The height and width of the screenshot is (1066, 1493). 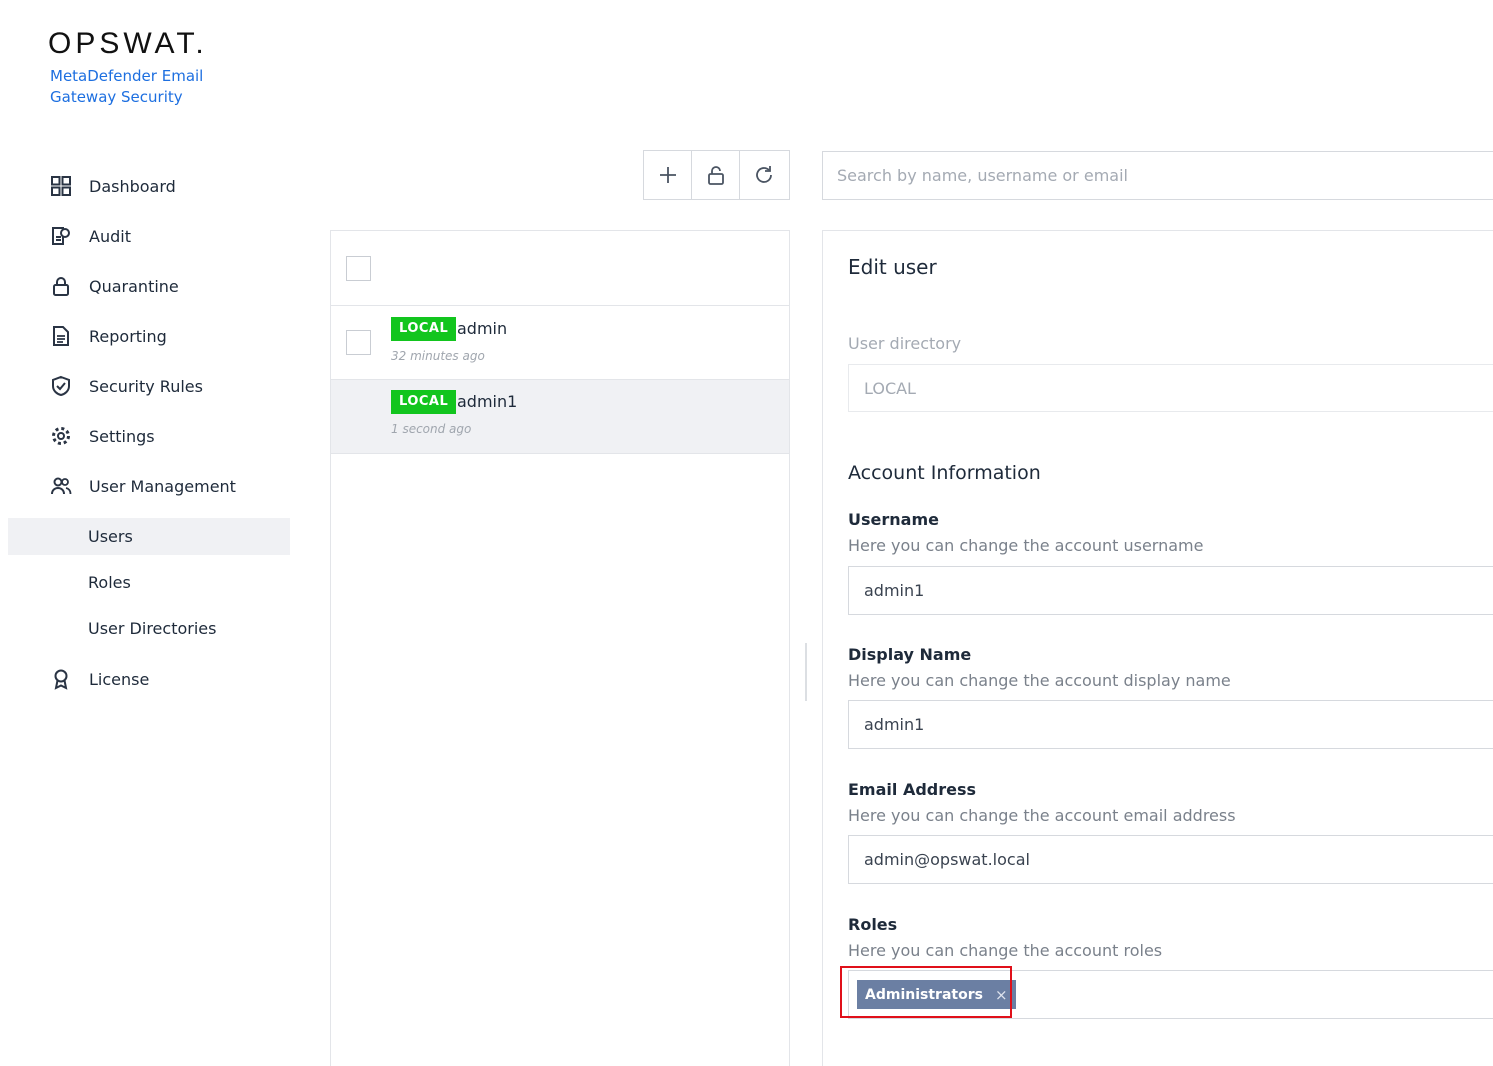 What do you see at coordinates (1170, 388) in the screenshot?
I see `user-directory-field: LOCAL` at bounding box center [1170, 388].